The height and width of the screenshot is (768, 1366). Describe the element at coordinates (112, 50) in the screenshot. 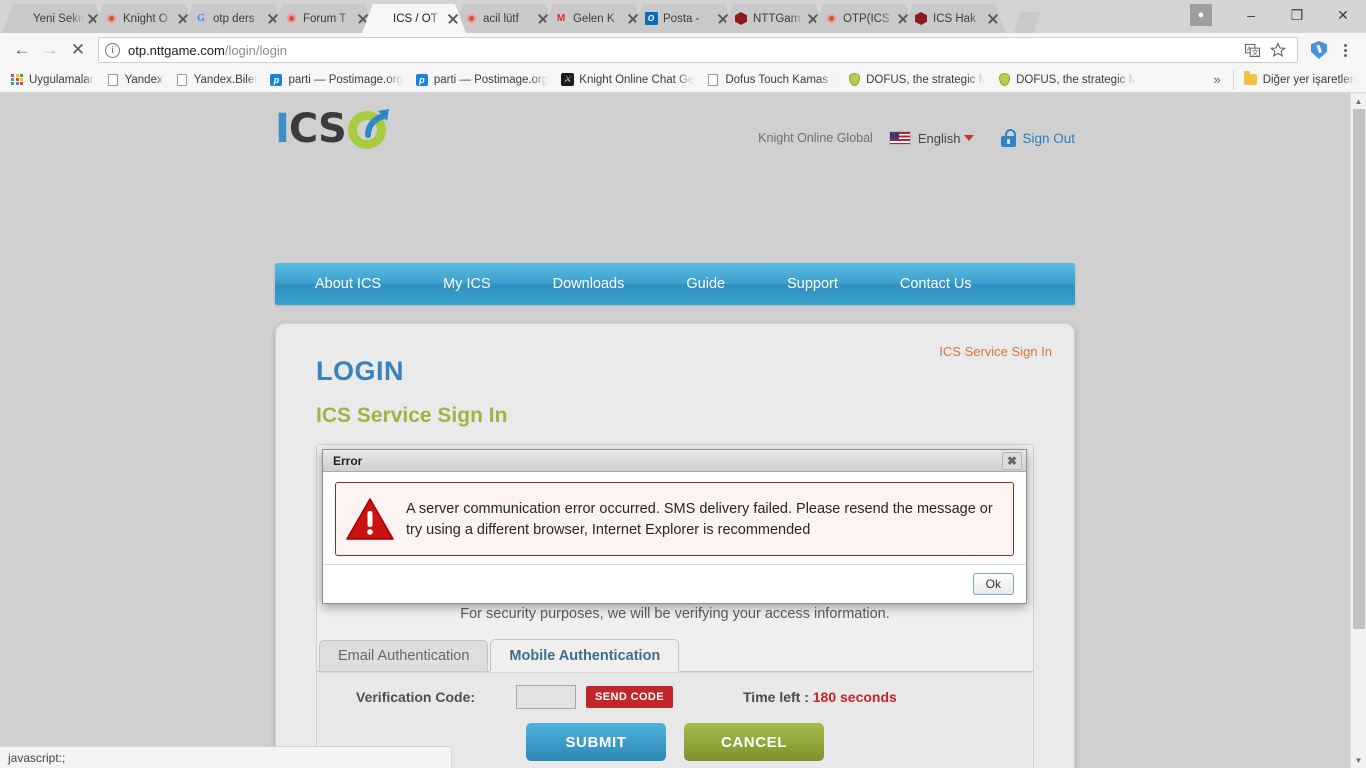

I see `site-info-icon: i` at that location.